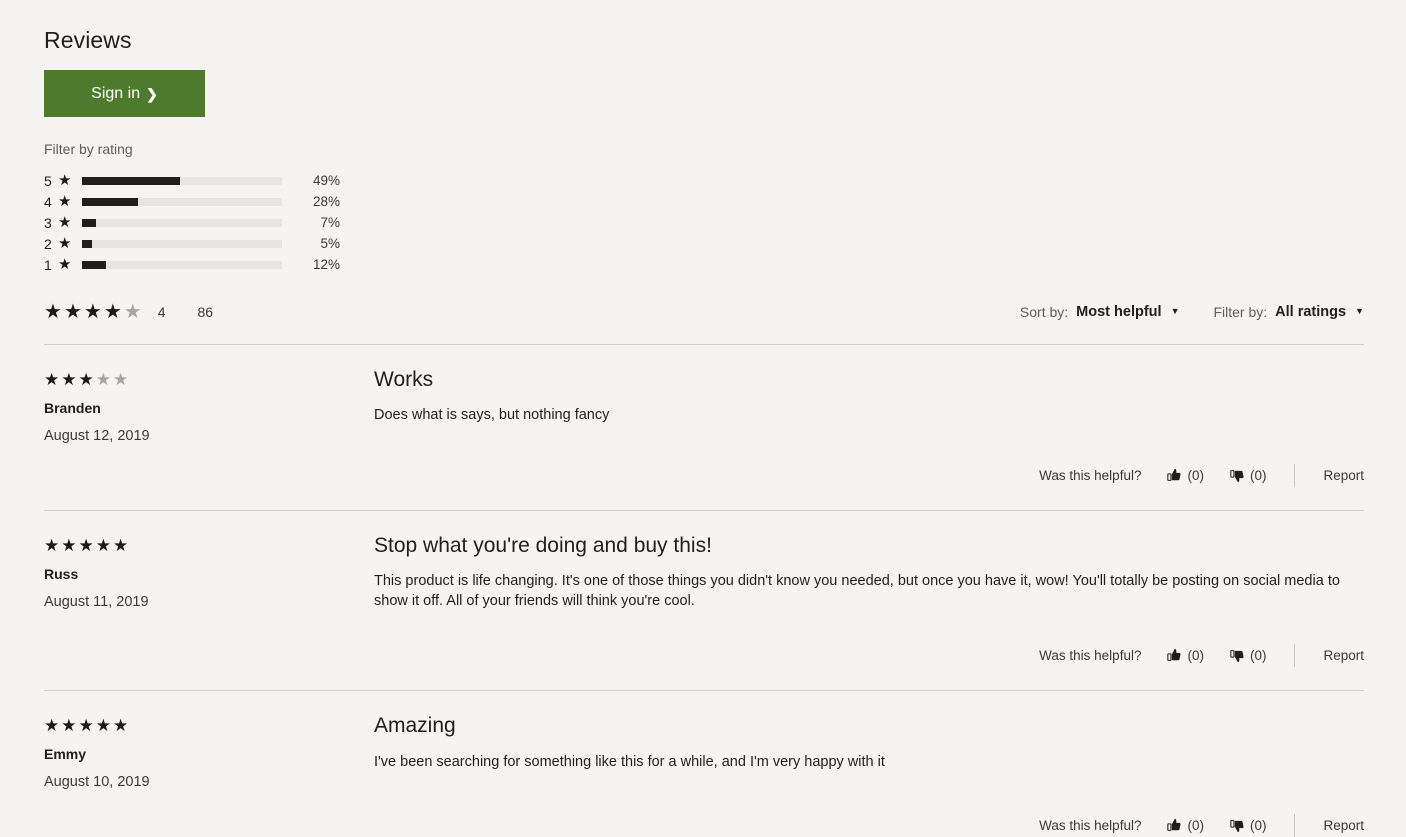 The height and width of the screenshot is (837, 1406). Describe the element at coordinates (61, 573) in the screenshot. I see `review-author: Russ` at that location.